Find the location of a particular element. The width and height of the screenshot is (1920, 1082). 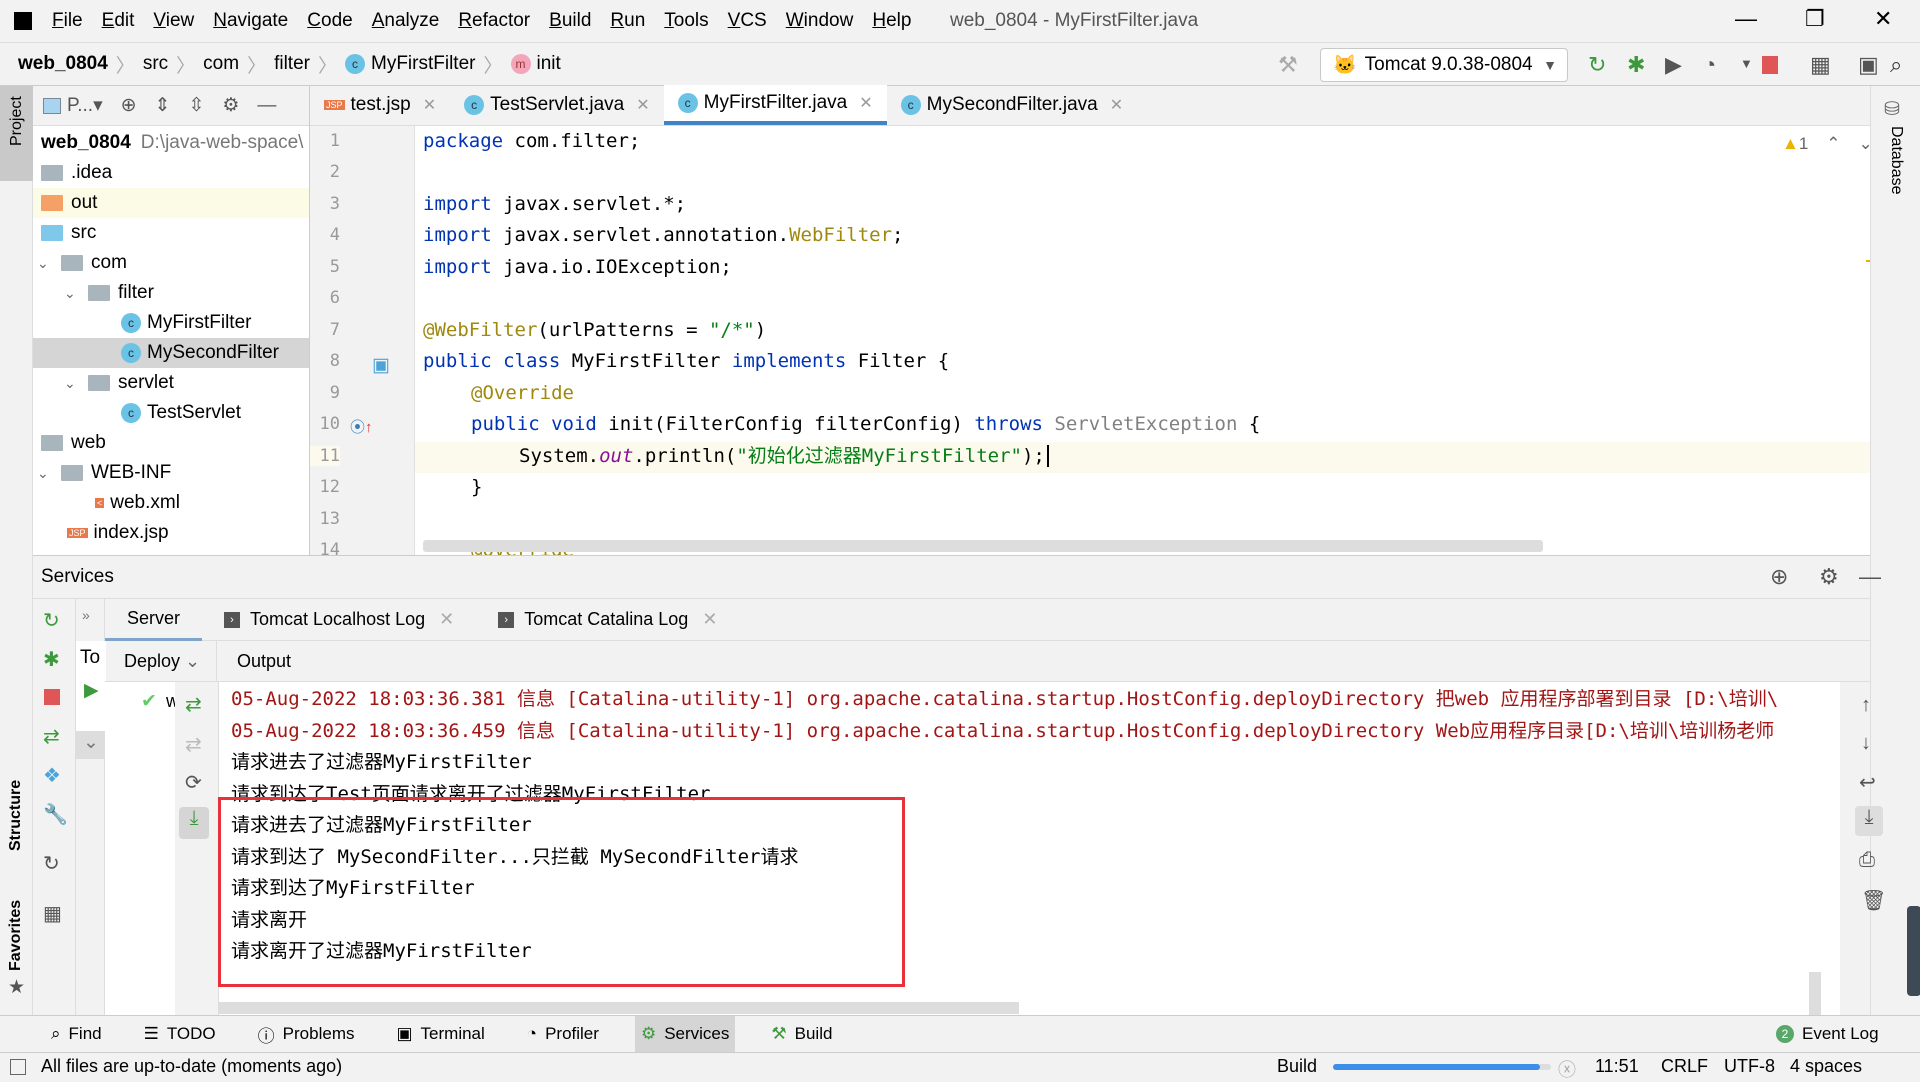

tree-item-web: web is located at coordinates (171, 443).